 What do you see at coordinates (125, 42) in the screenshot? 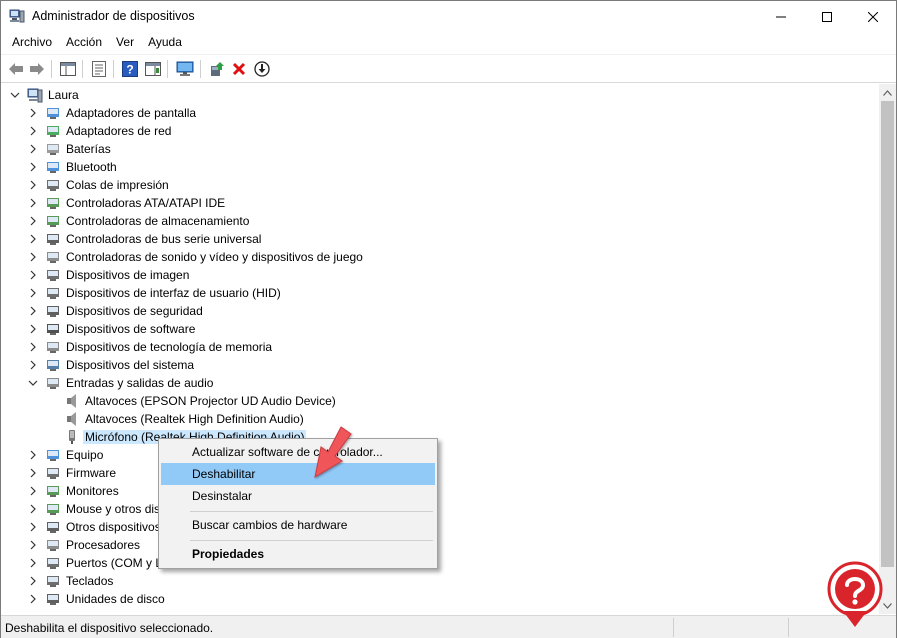
I see `menu-ver: Ver` at bounding box center [125, 42].